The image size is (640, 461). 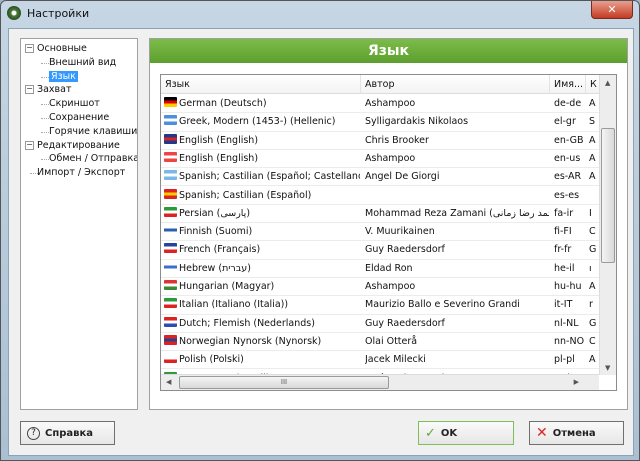 What do you see at coordinates (449, 433) in the screenshot?
I see `ok-label: OK` at bounding box center [449, 433].